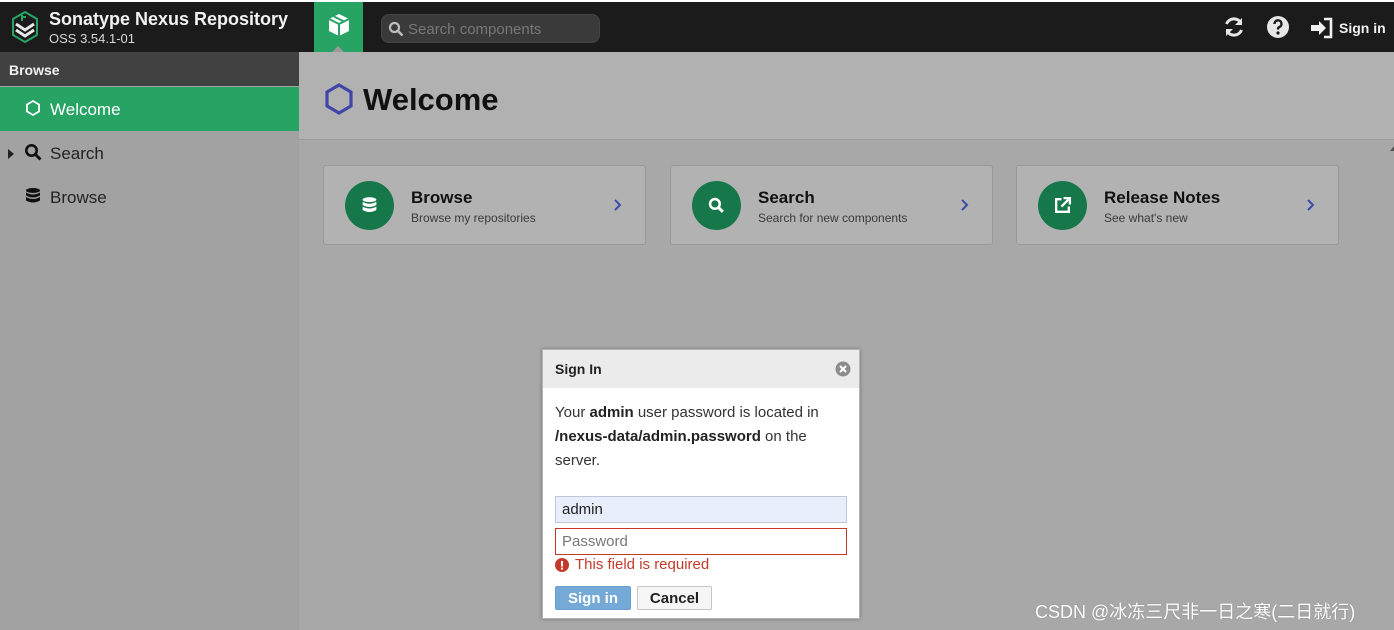  I want to click on search-components-input, so click(500, 29).